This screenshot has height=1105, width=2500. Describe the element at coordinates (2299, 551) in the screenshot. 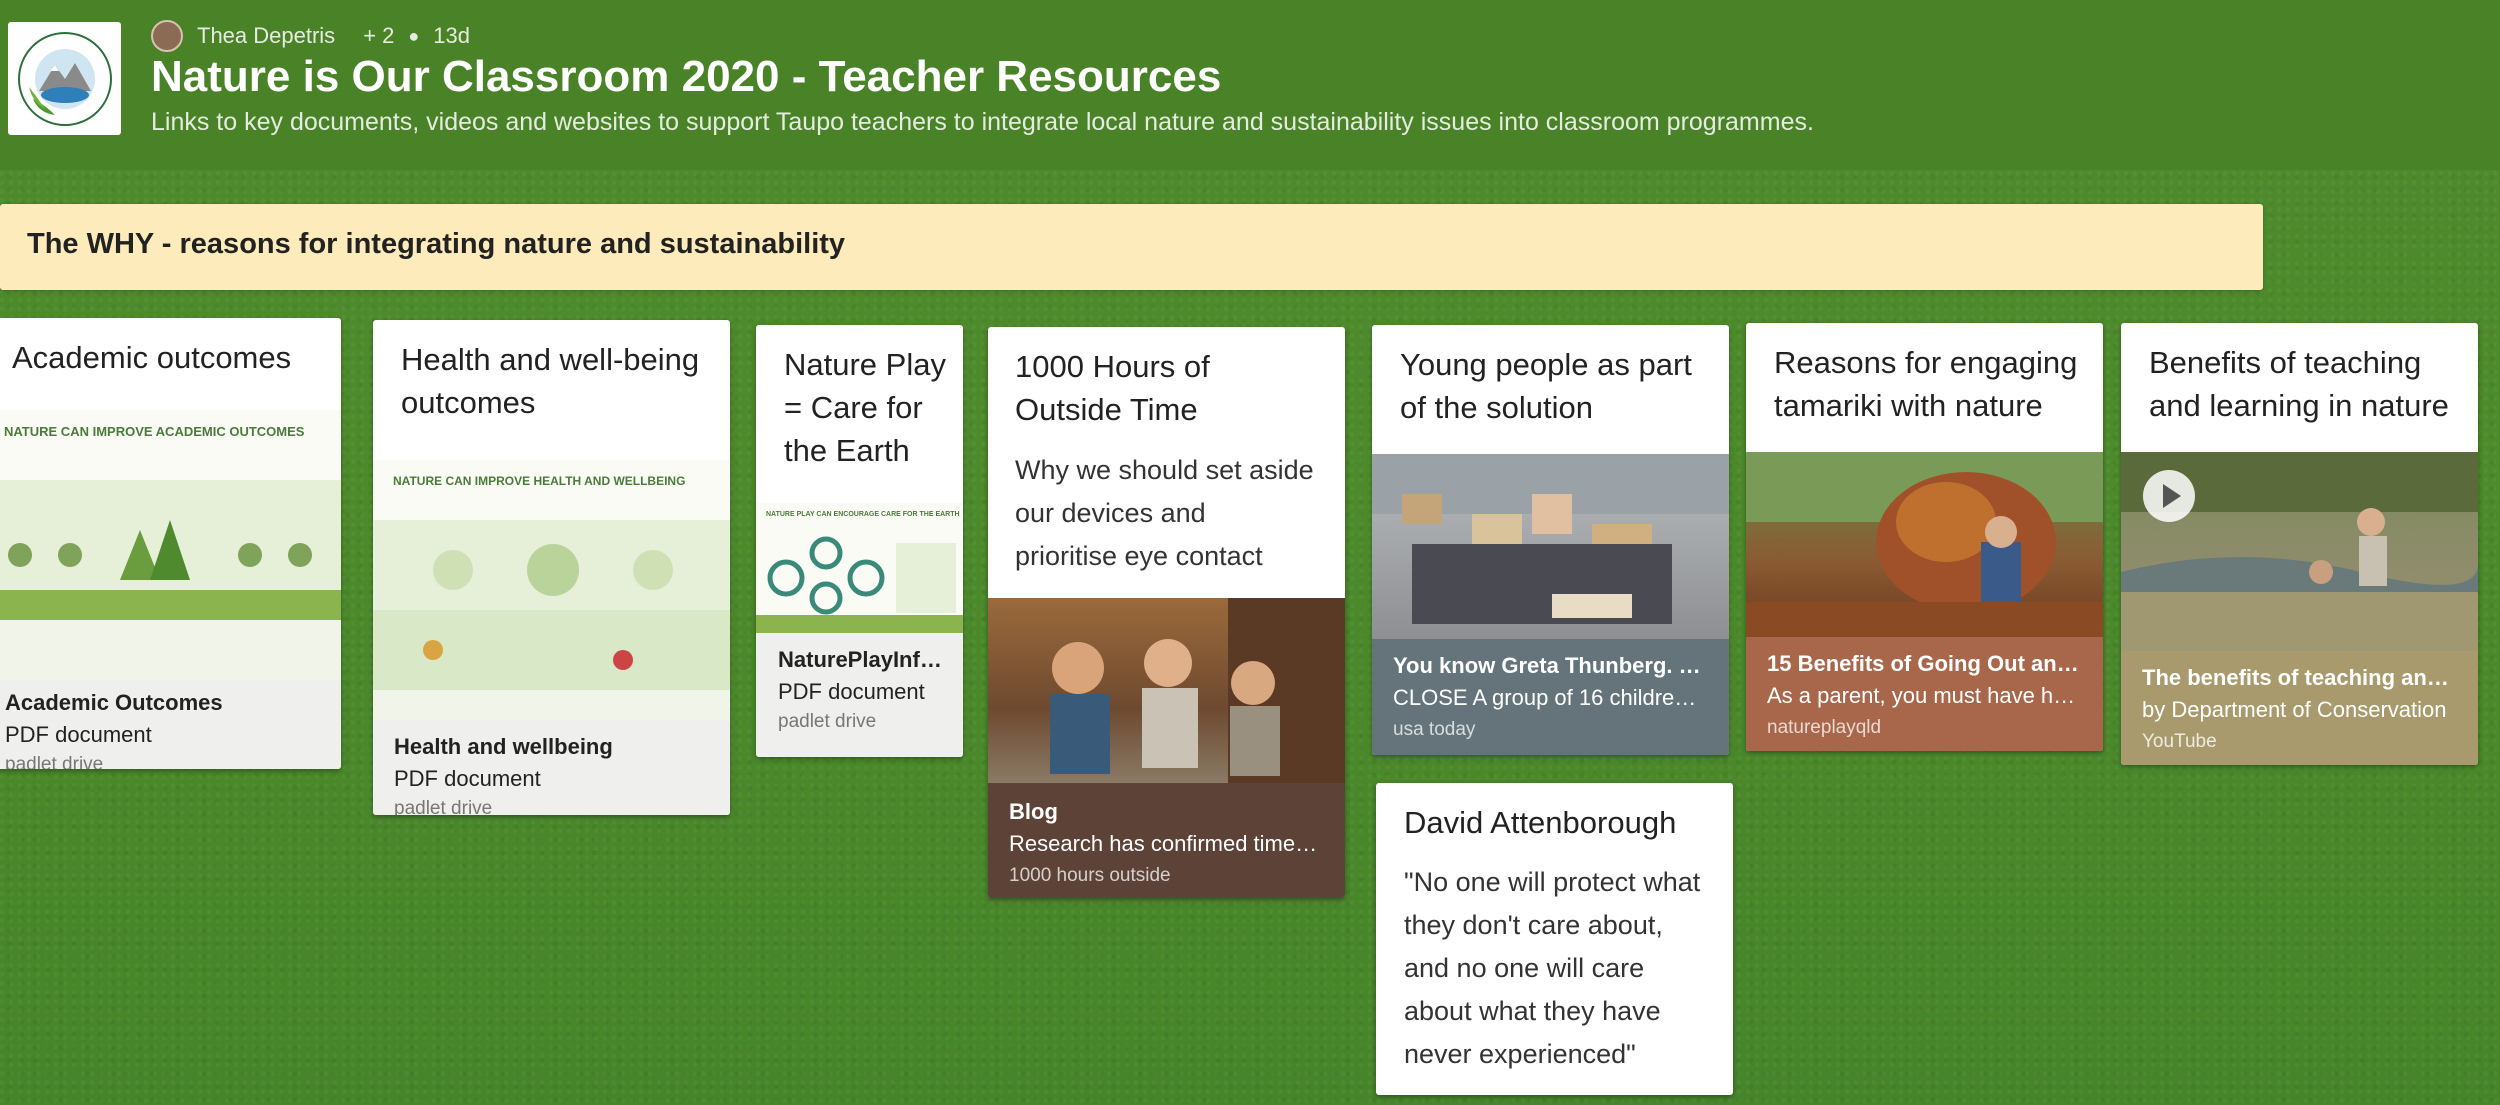

I see `video-thumbnail` at that location.